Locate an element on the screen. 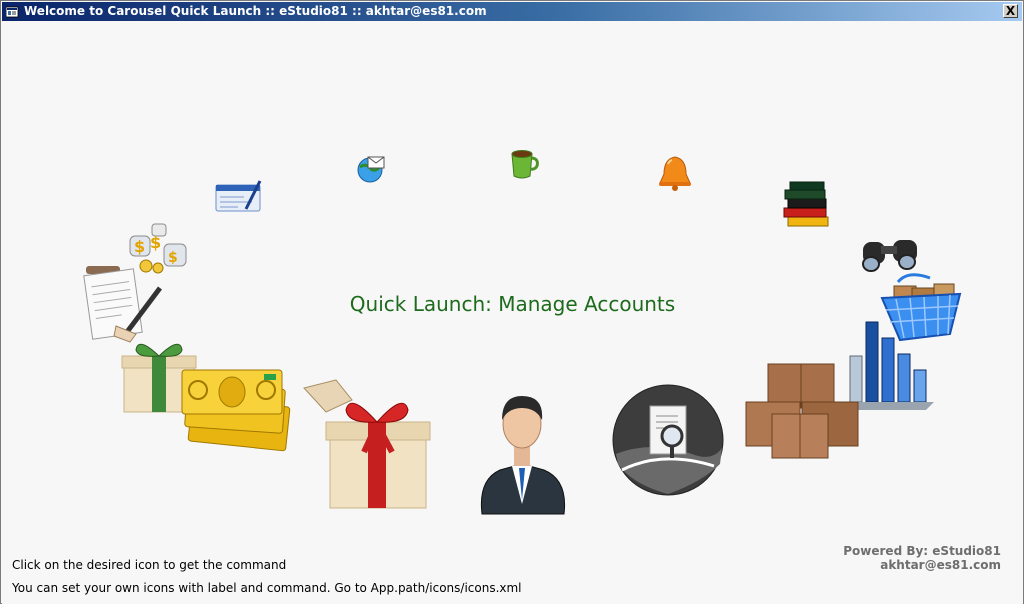  bell-icon is located at coordinates (675, 173).